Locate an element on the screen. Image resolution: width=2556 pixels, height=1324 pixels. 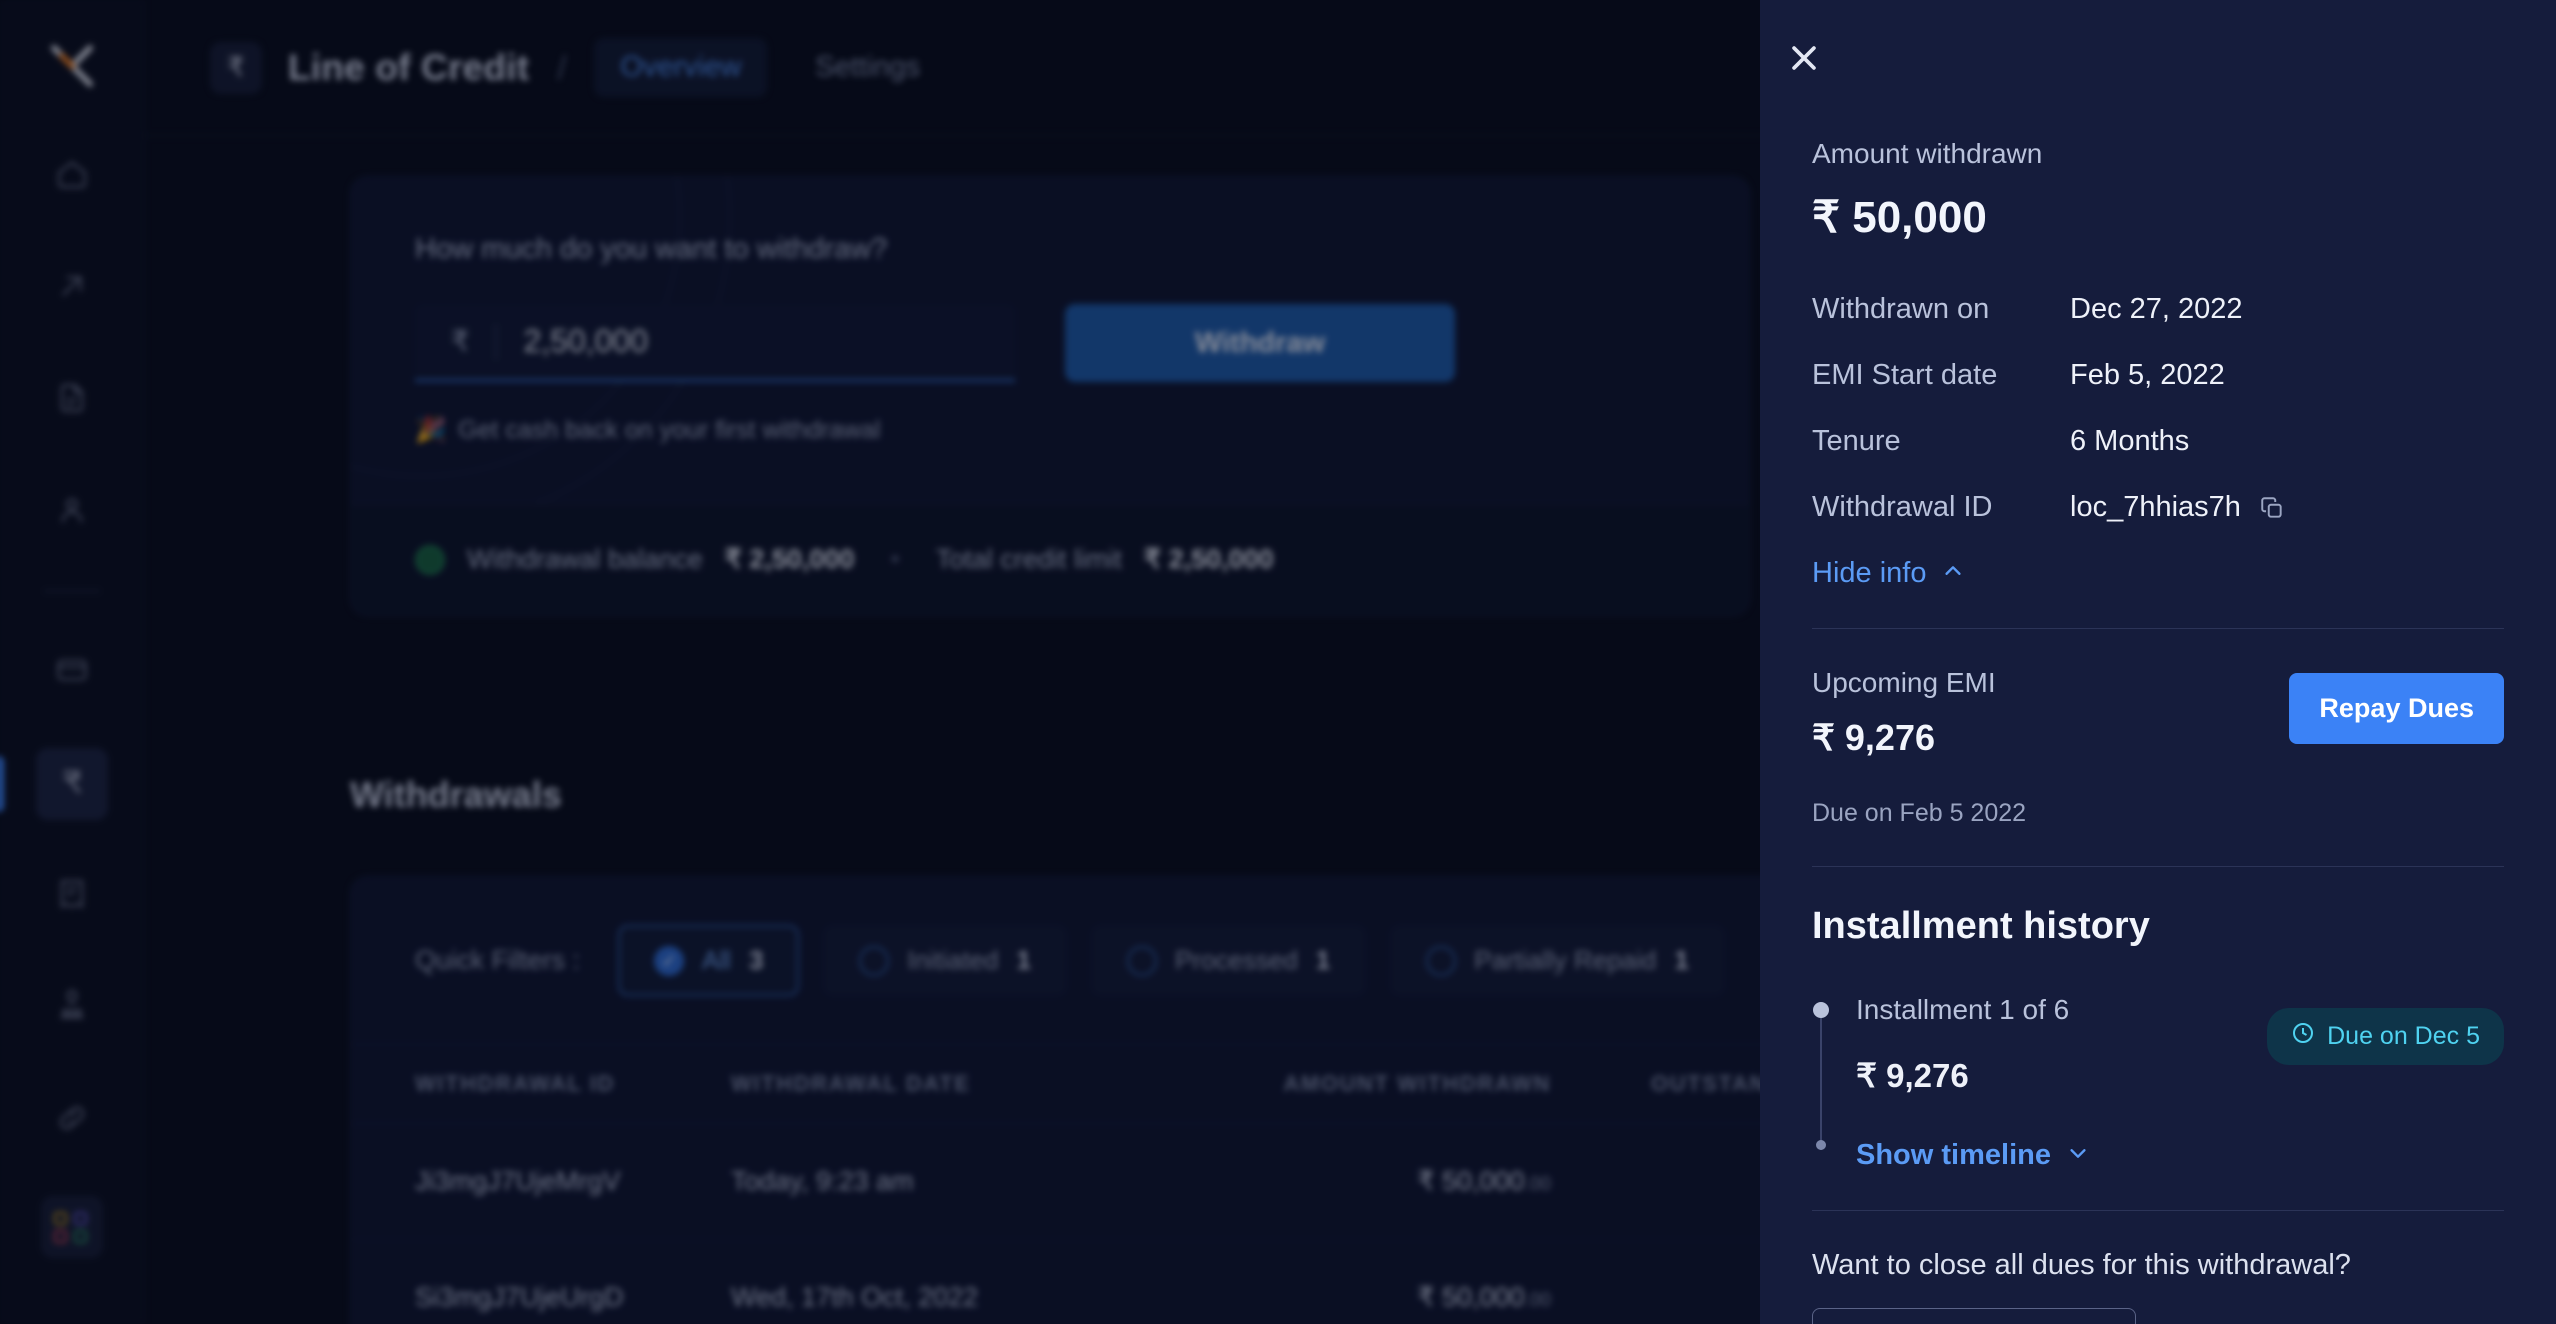
installment-item: Installment 1 of 6 ₹ 9,276 Due on Dec 5 is located at coordinates (2180, 1044).